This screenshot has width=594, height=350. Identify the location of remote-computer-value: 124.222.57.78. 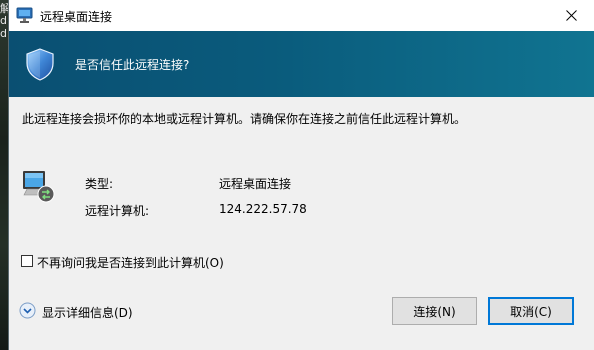
(263, 209).